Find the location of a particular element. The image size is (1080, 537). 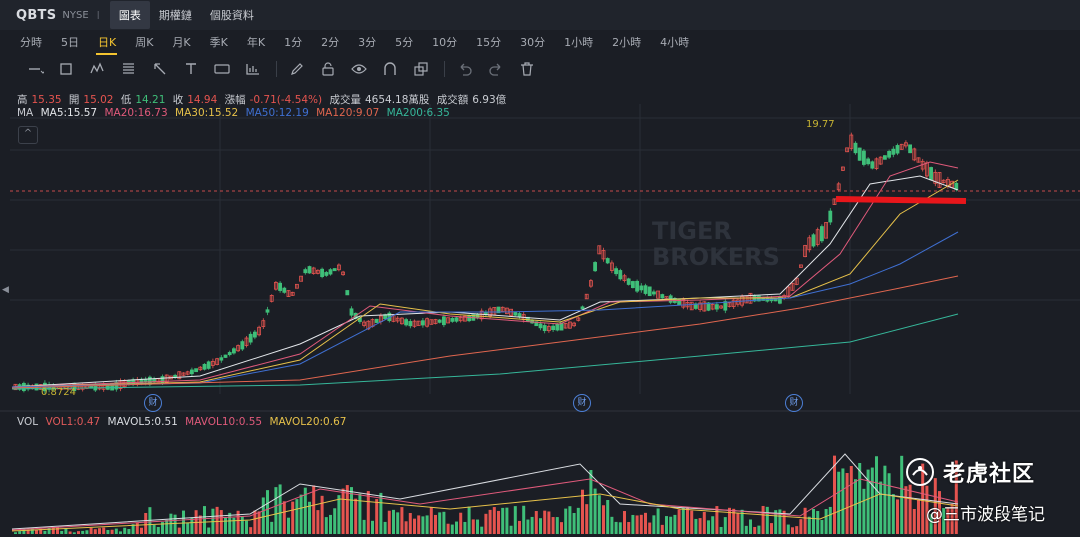

pencil-icon is located at coordinates (297, 69).